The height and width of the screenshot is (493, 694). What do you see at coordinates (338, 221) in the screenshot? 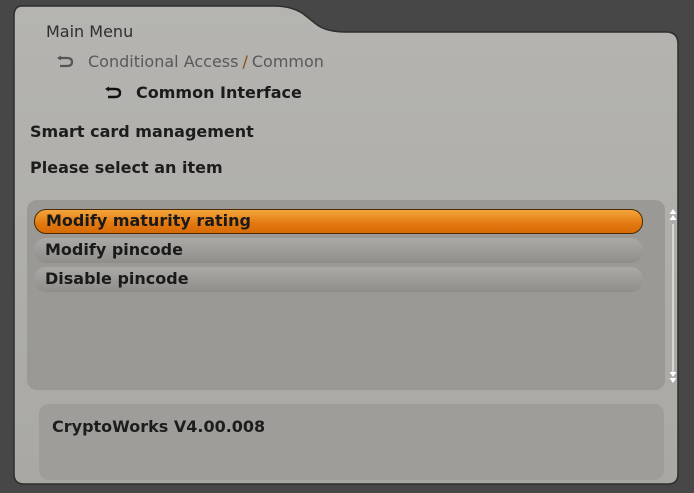
I see `menu-item-modify-maturity-rating: Modify maturity rating` at bounding box center [338, 221].